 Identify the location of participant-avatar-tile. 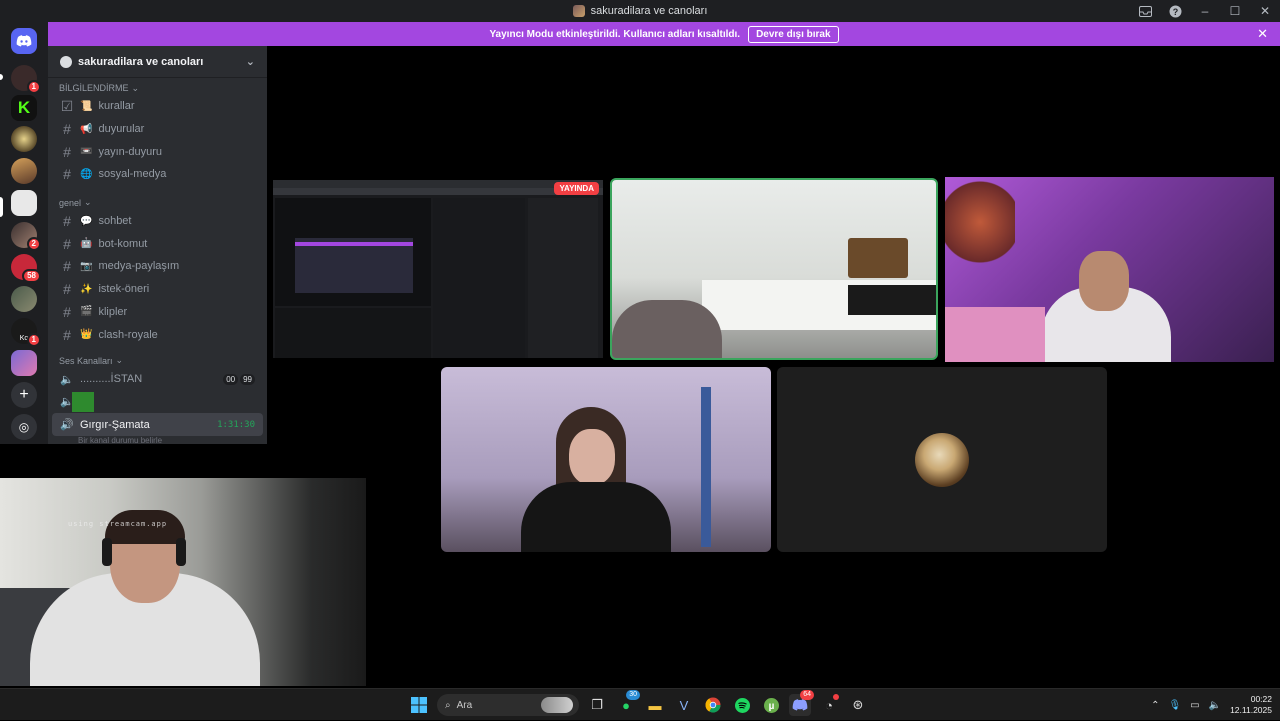
(942, 459).